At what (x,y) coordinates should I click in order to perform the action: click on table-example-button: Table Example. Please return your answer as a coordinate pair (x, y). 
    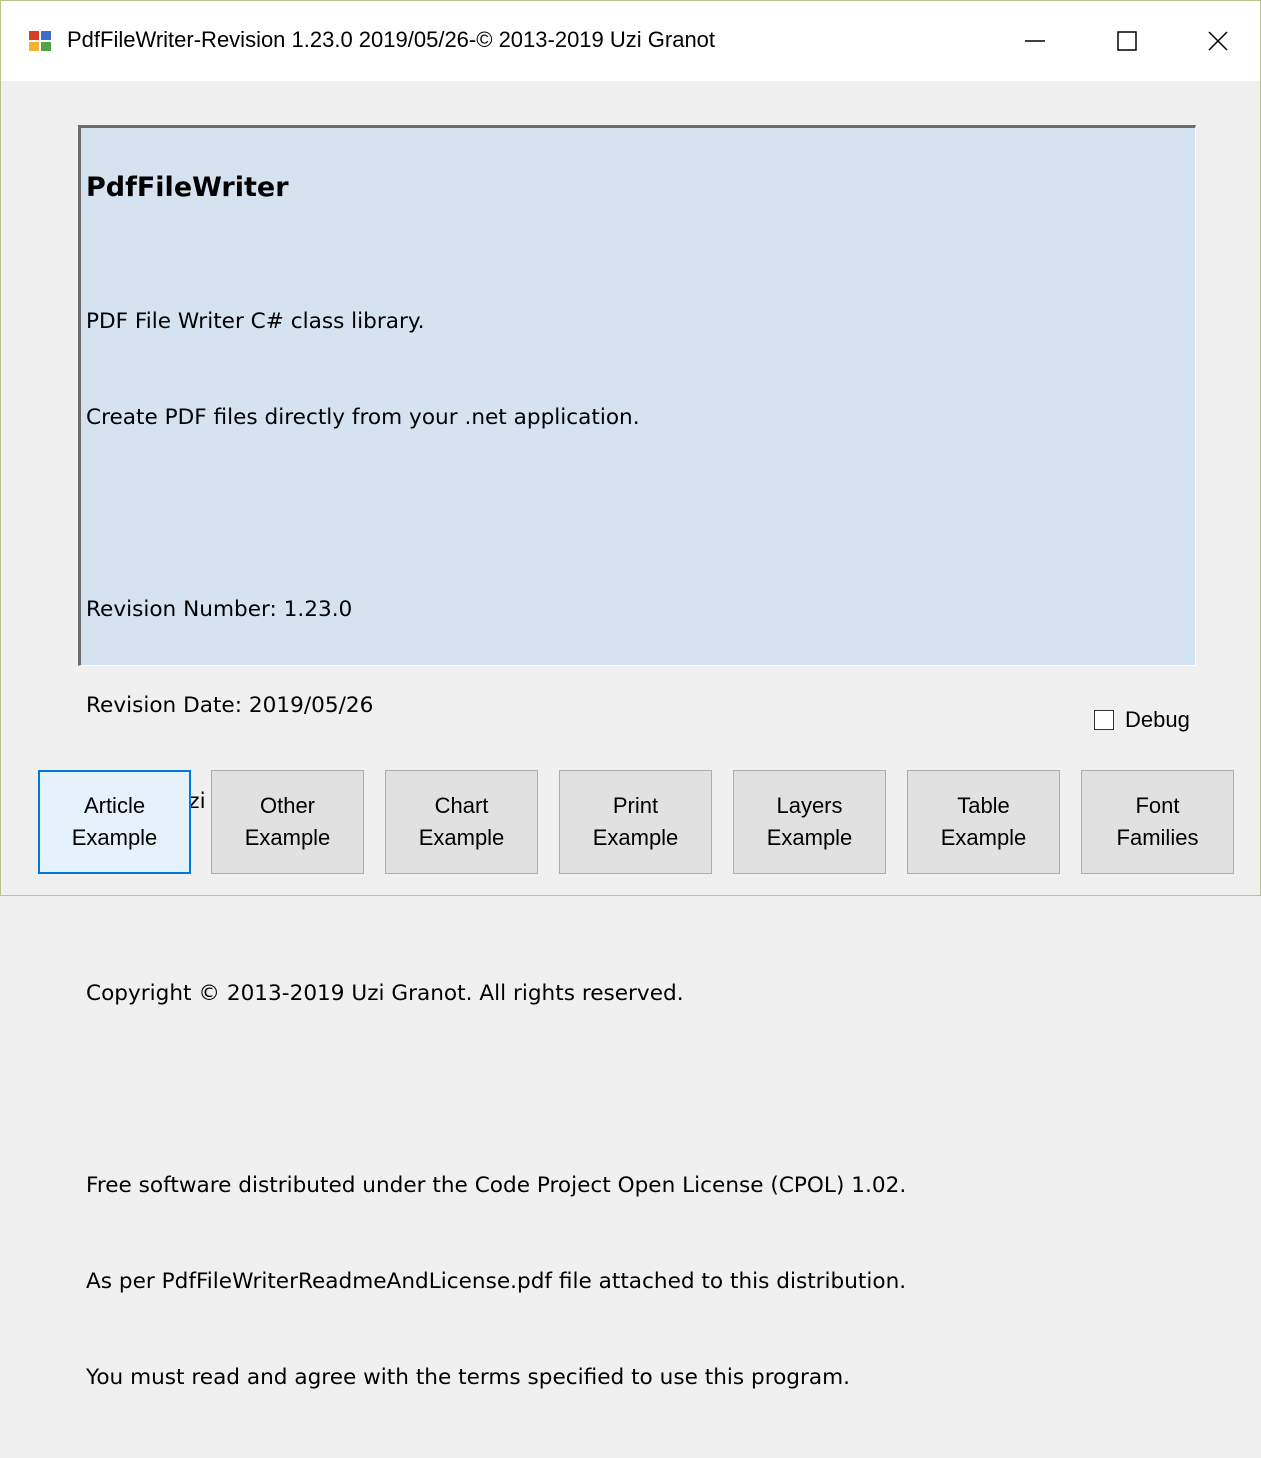
    Looking at the image, I should click on (983, 822).